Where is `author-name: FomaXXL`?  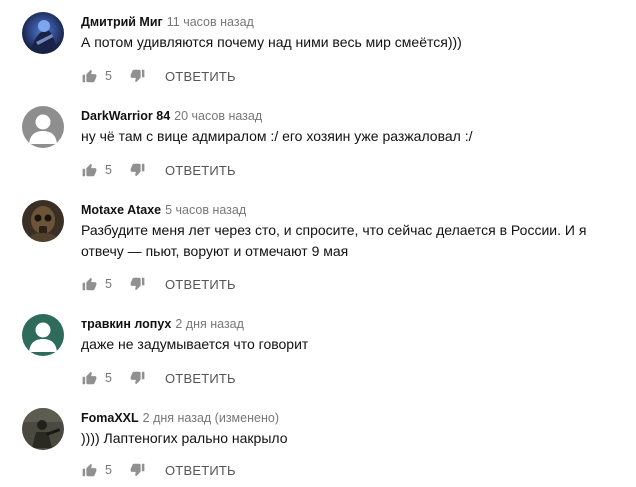
author-name: FomaXXL is located at coordinates (110, 418).